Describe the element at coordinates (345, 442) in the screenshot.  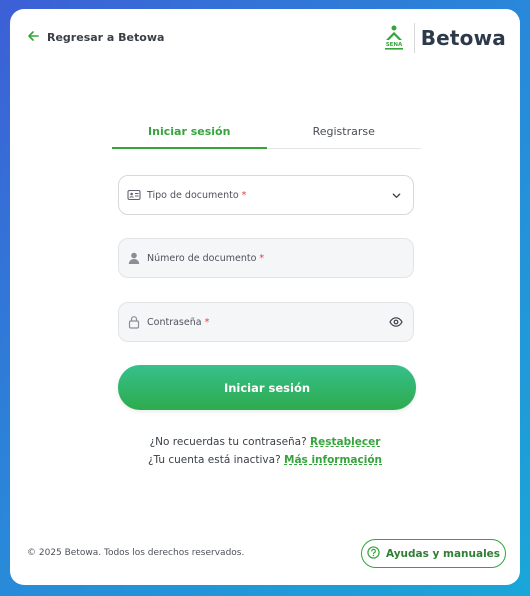
I see `reset-password-link: Restablecer` at that location.